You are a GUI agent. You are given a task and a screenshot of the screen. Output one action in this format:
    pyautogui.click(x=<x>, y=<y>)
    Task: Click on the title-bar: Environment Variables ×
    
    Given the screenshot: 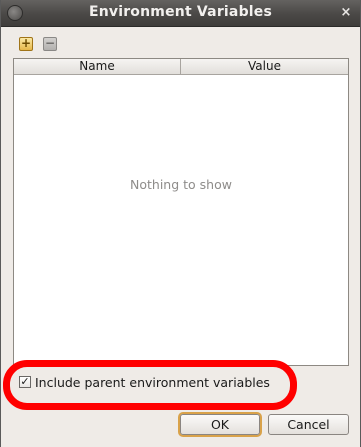 What is the action you would take?
    pyautogui.click(x=180, y=13)
    